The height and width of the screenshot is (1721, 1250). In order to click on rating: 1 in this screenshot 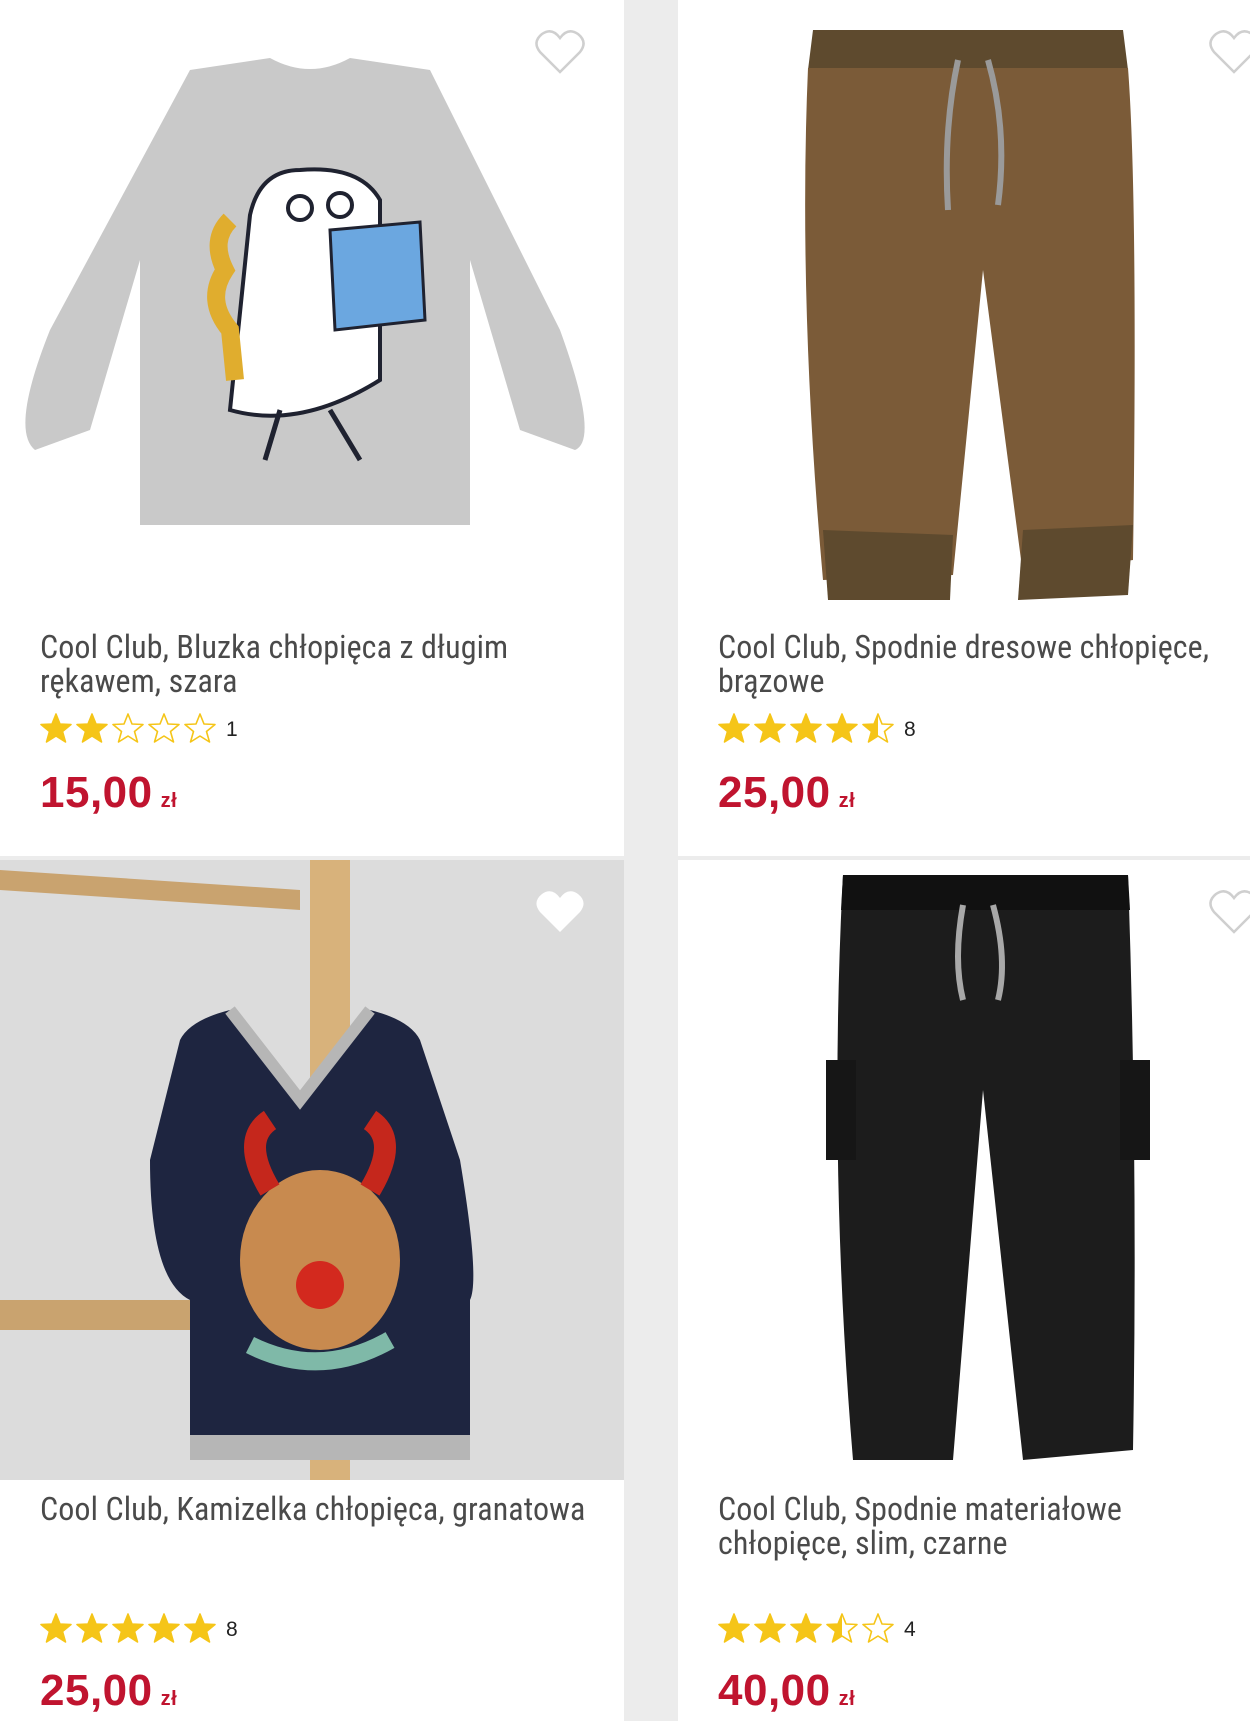, I will do `click(139, 730)`.